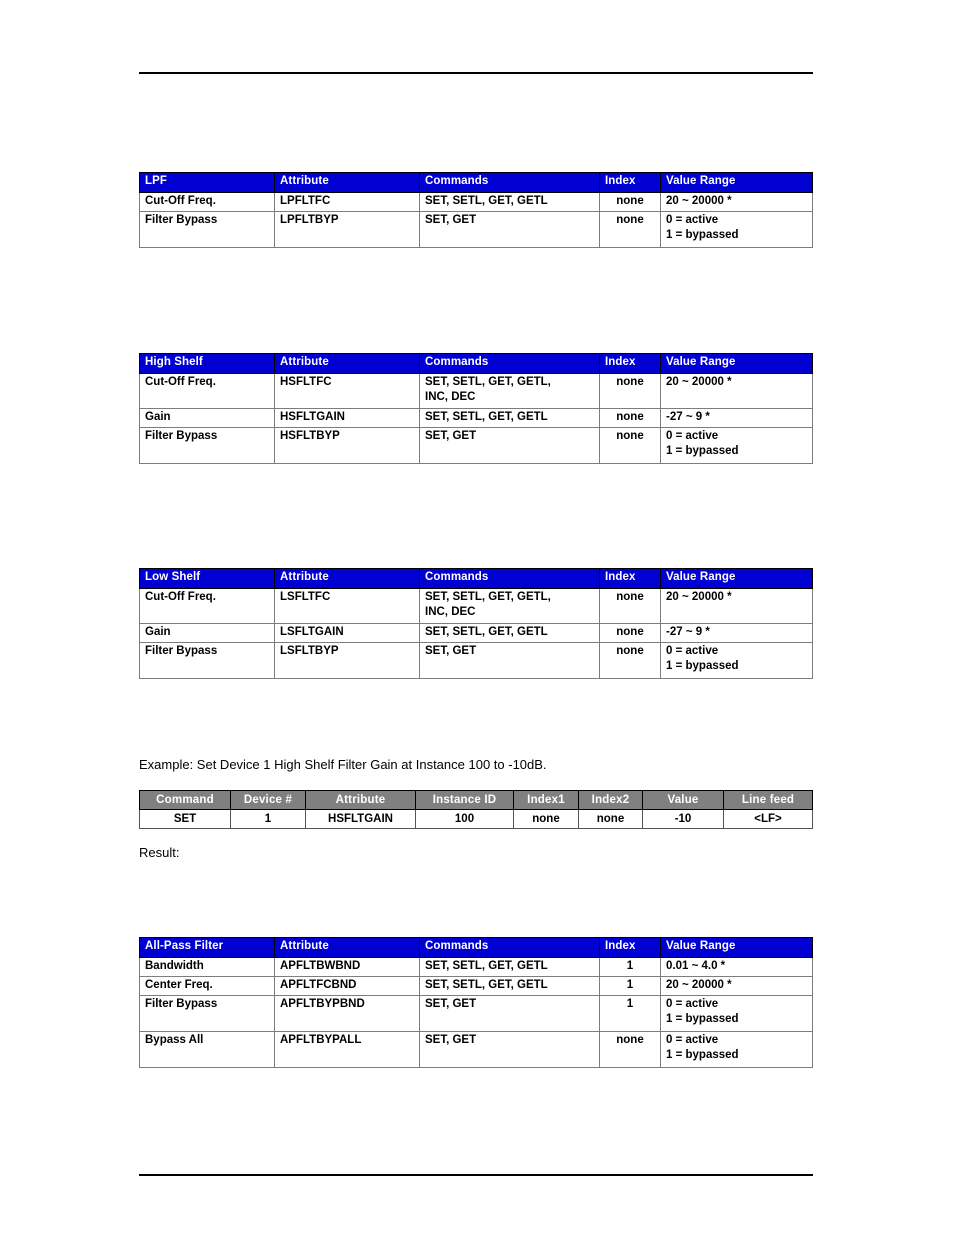  I want to click on cell-attribute: LPFLTBYP, so click(347, 229).